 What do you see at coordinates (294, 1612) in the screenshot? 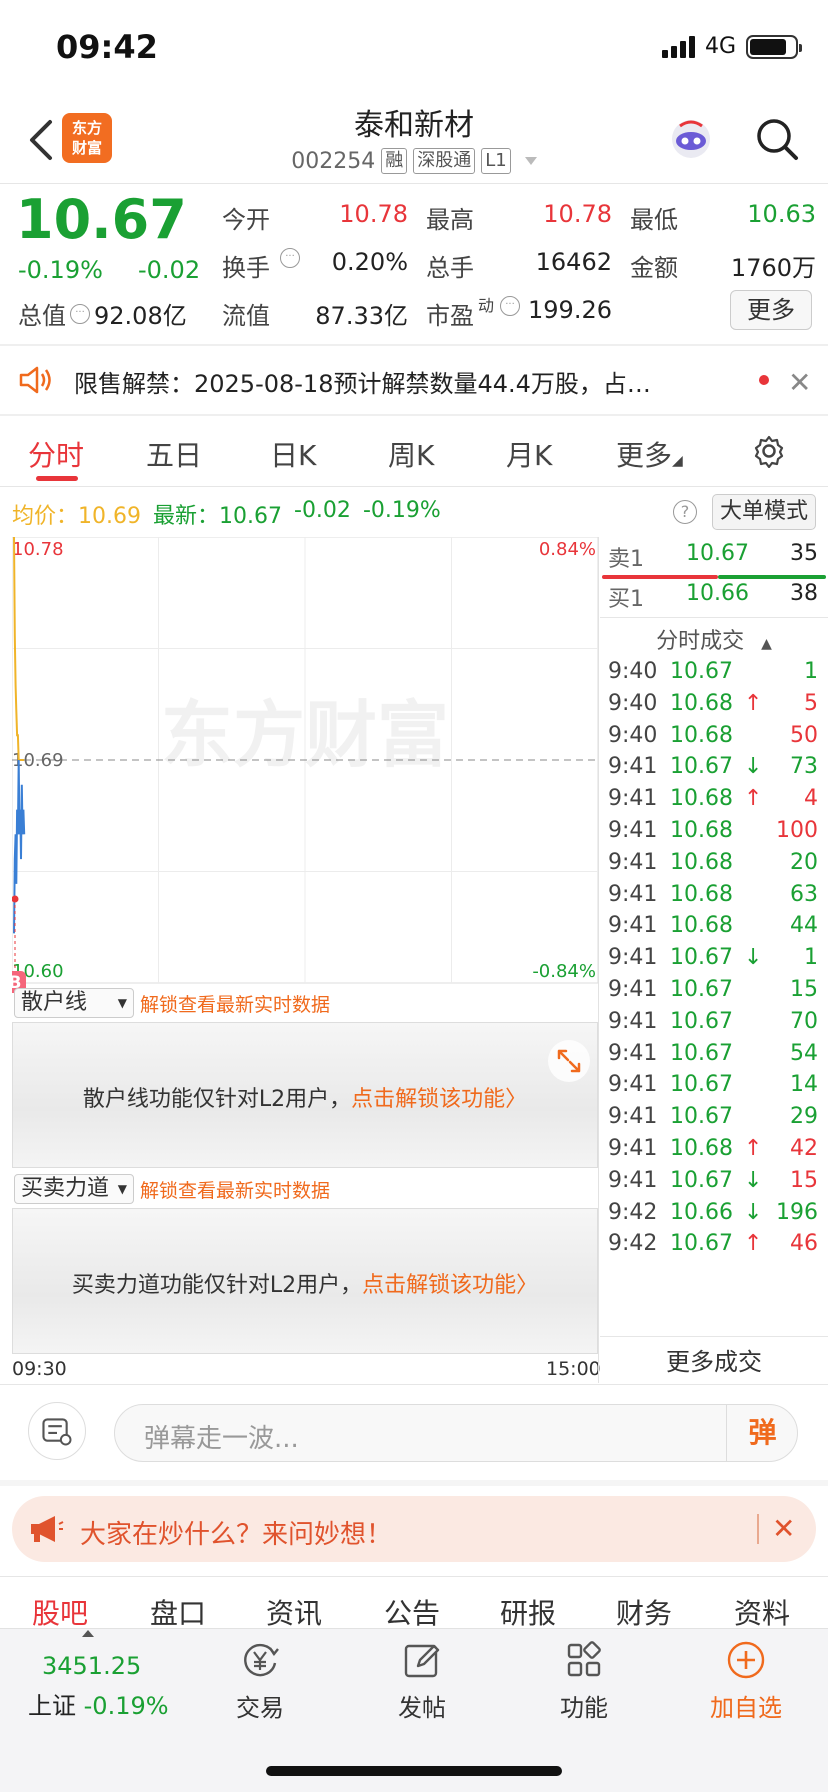
I see `tab-news: 资讯` at bounding box center [294, 1612].